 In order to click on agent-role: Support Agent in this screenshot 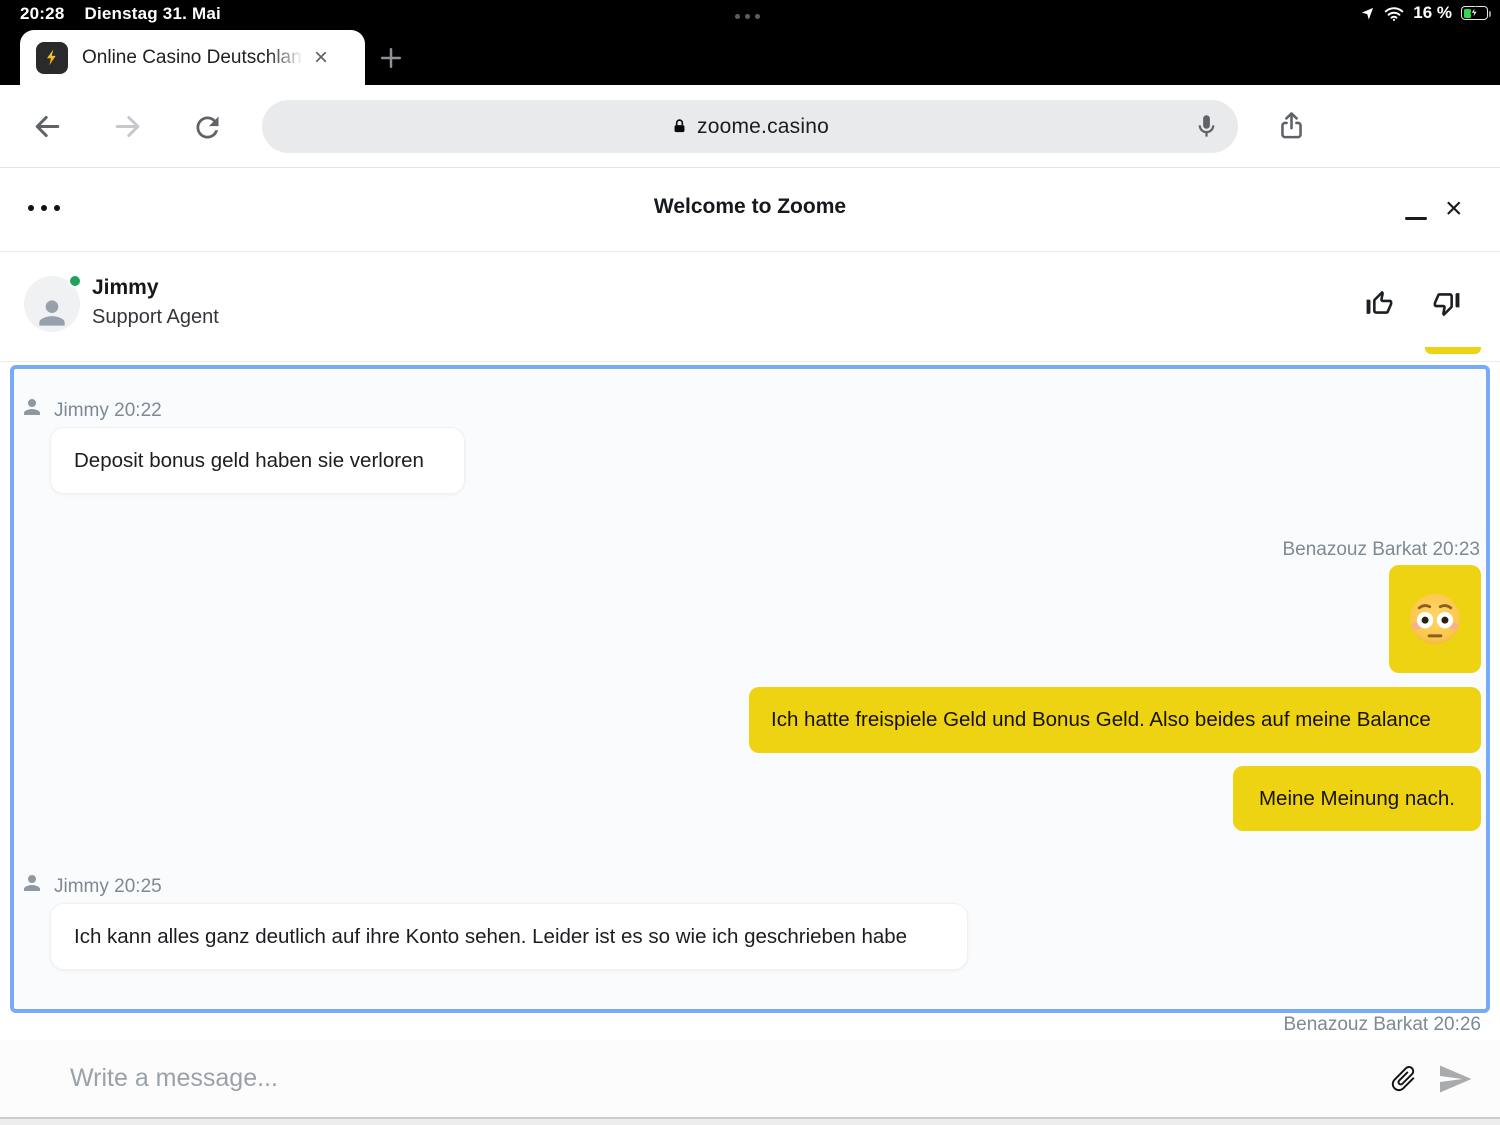, I will do `click(155, 317)`.